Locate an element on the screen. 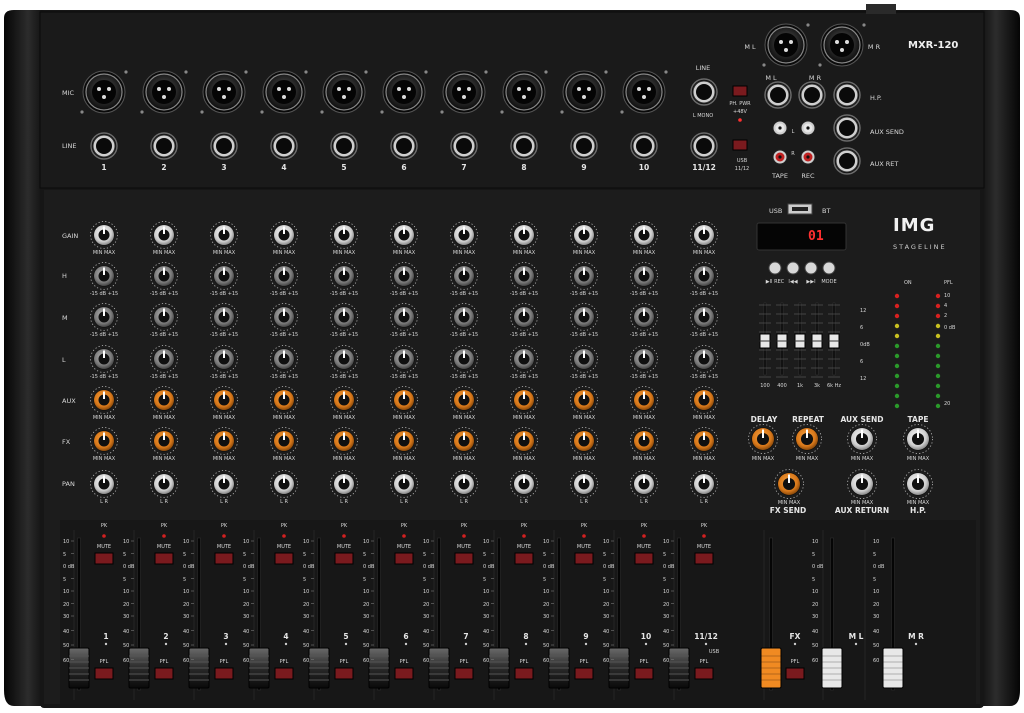 The image size is (1024, 713). stereo-line-input-r is located at coordinates (704, 146).